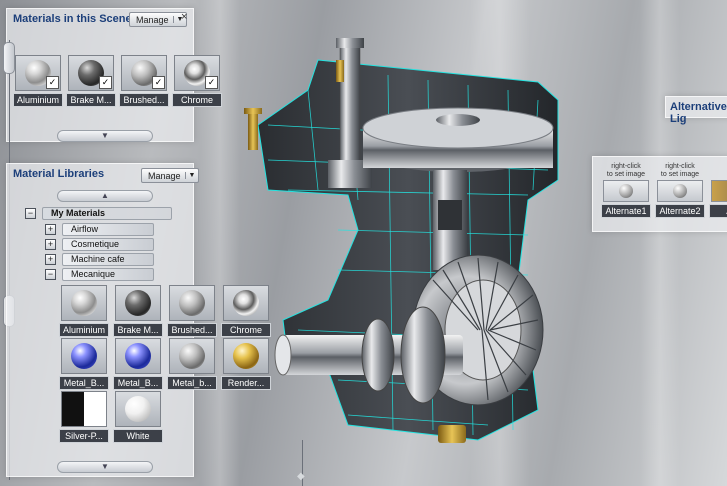  What do you see at coordinates (450, 220) in the screenshot?
I see `center-shaft` at bounding box center [450, 220].